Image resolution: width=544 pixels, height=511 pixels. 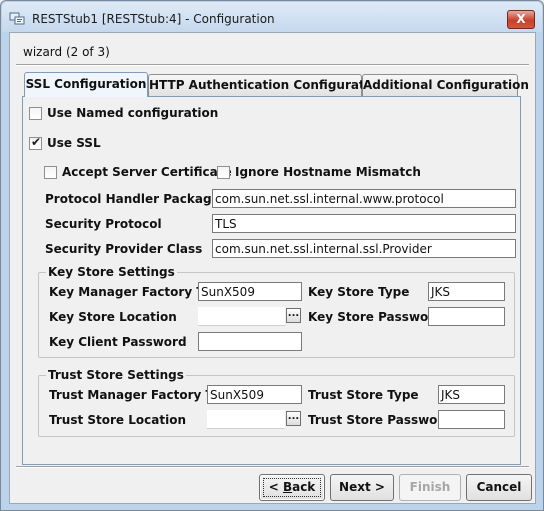 I want to click on protocol-handler-packages-label: Protocol Handler Packages, so click(x=136, y=199).